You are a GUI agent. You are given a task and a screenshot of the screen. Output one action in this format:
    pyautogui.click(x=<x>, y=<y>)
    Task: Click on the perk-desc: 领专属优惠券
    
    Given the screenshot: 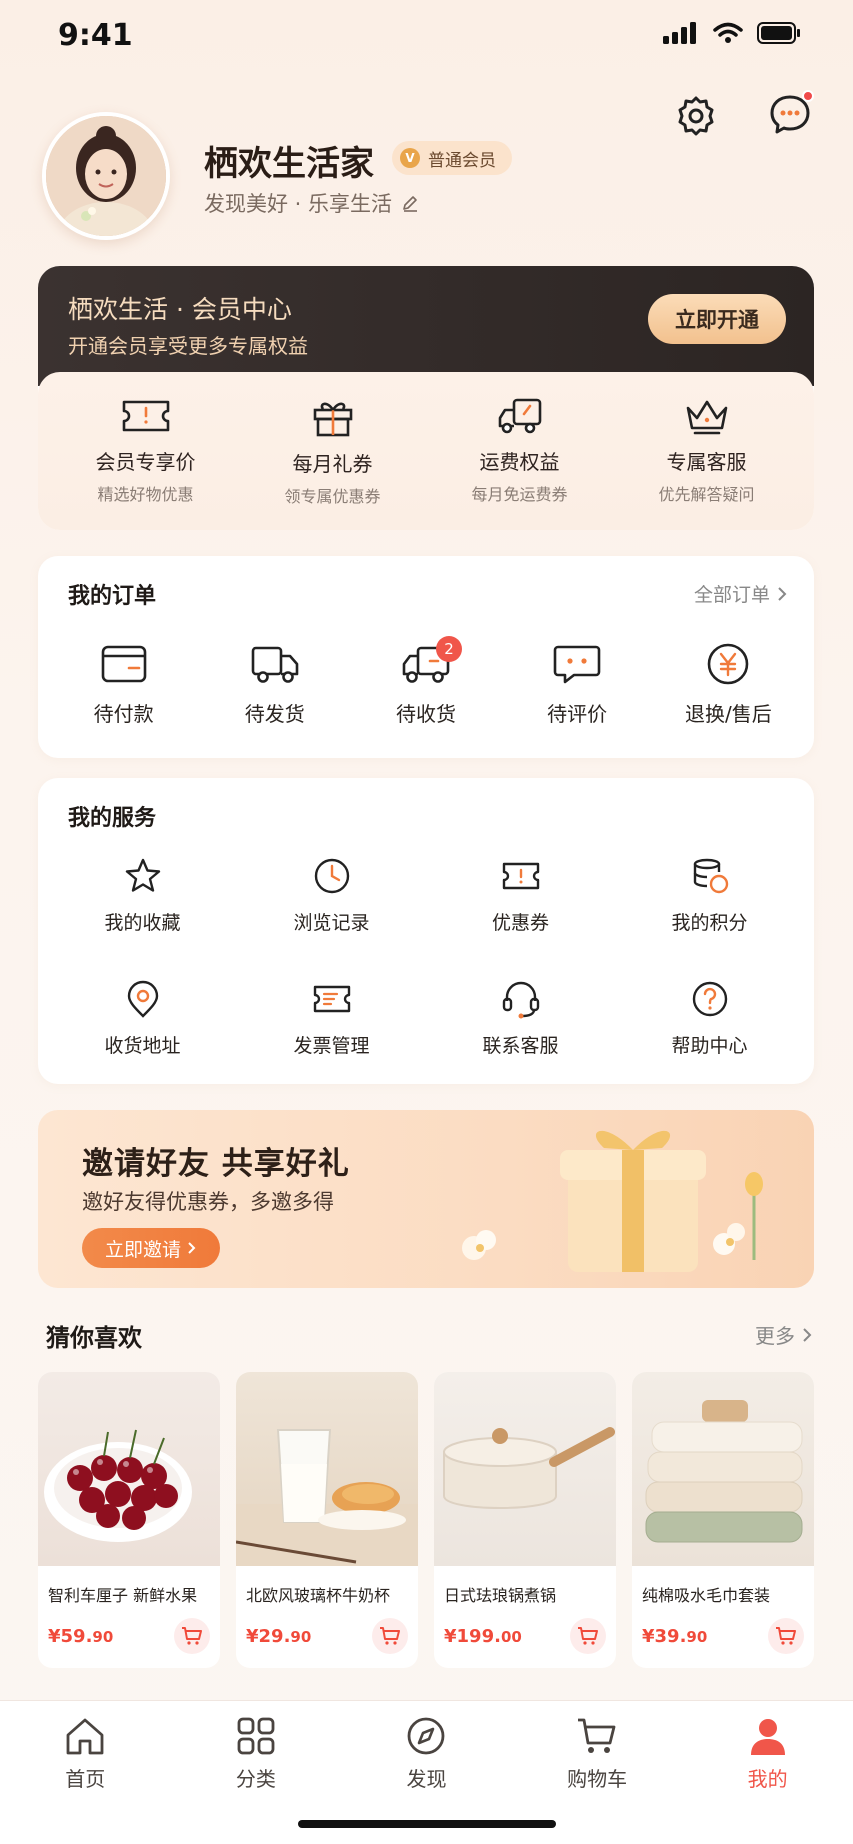 What is the action you would take?
    pyautogui.click(x=332, y=496)
    